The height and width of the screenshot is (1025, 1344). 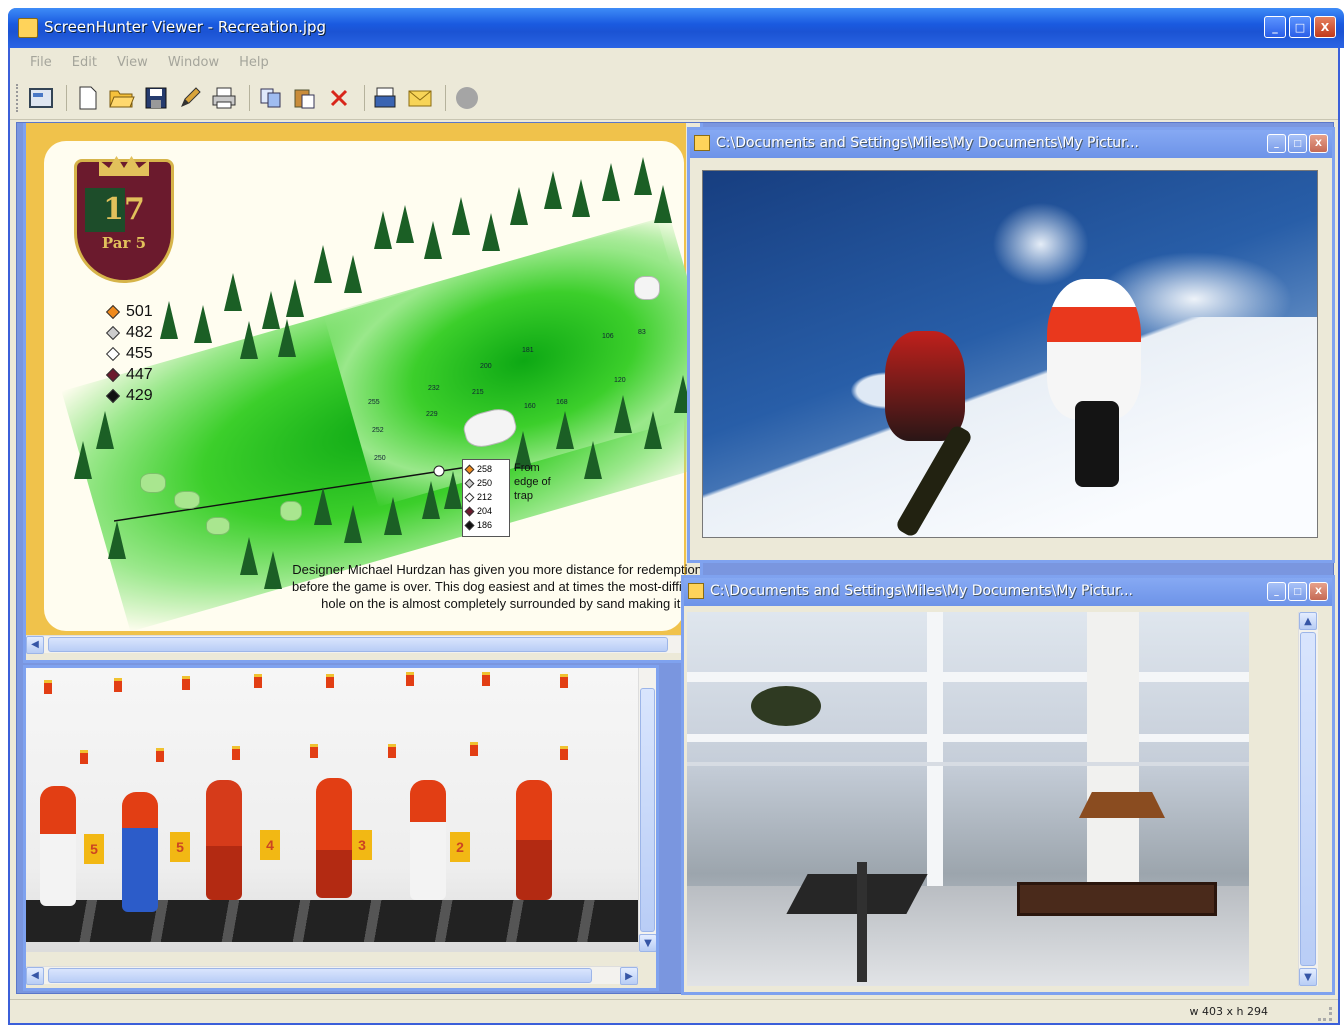 What do you see at coordinates (378, 430) in the screenshot?
I see `course-mark: 252` at bounding box center [378, 430].